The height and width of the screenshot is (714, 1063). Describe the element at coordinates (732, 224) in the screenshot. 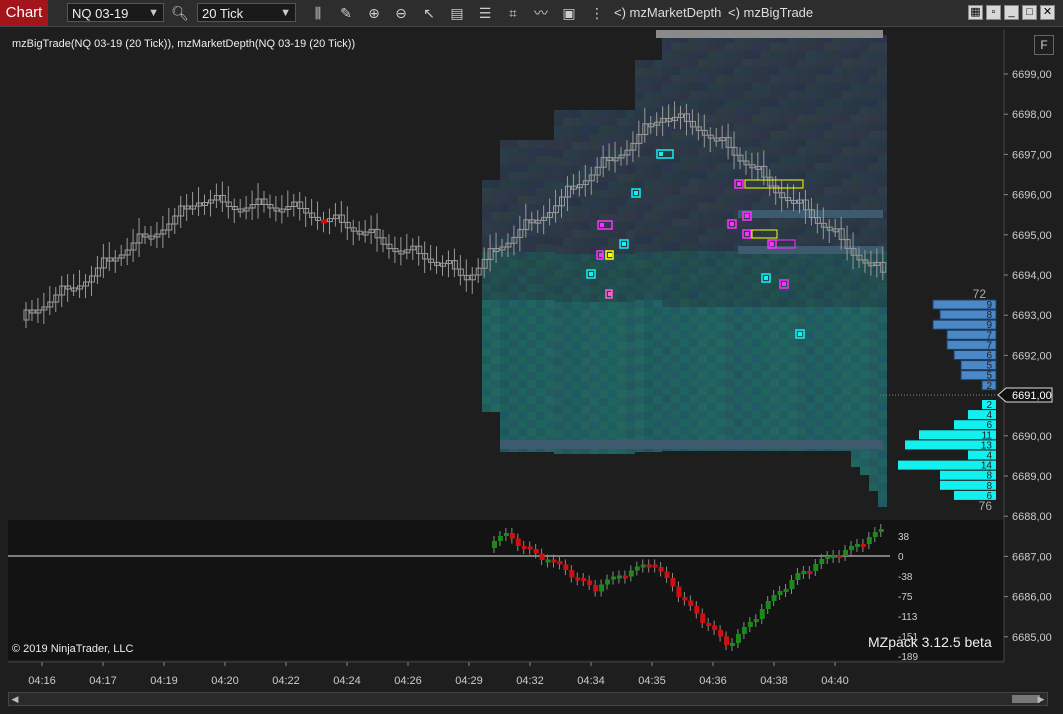

I see `big-trade-fill` at that location.